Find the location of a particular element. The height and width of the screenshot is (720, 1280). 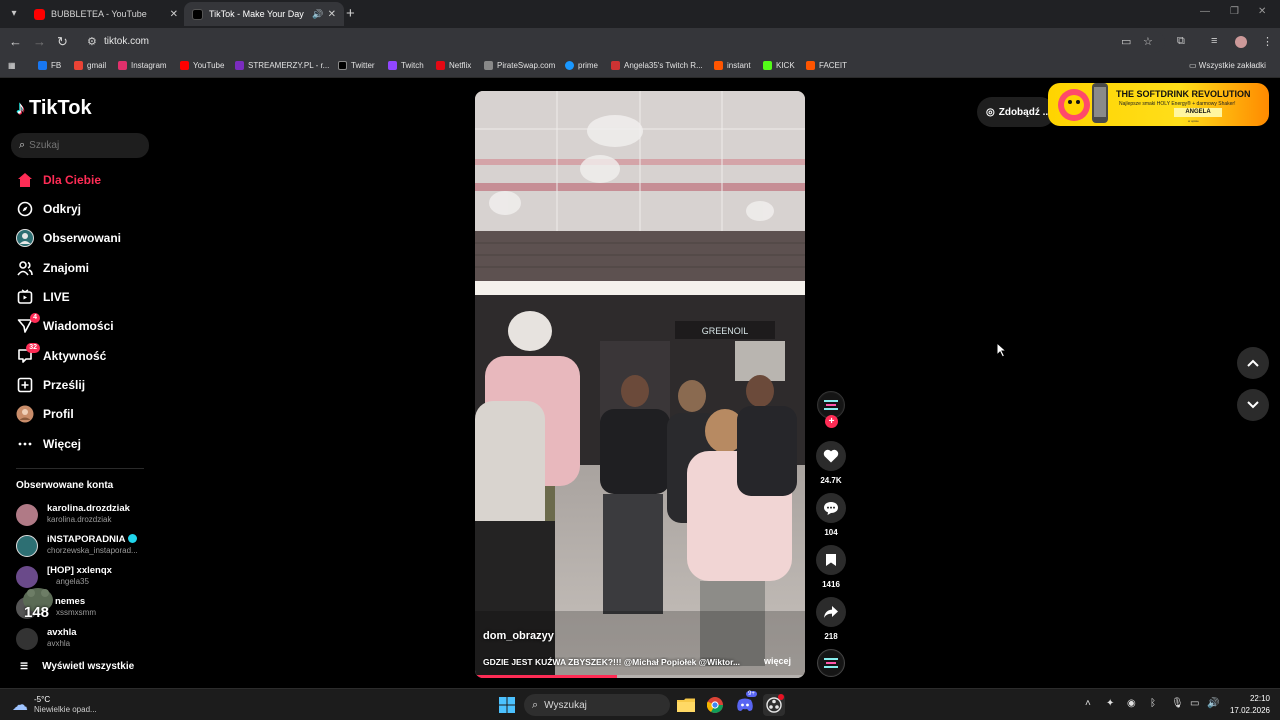

site-info-icon: ⚙ is located at coordinates (92, 41).